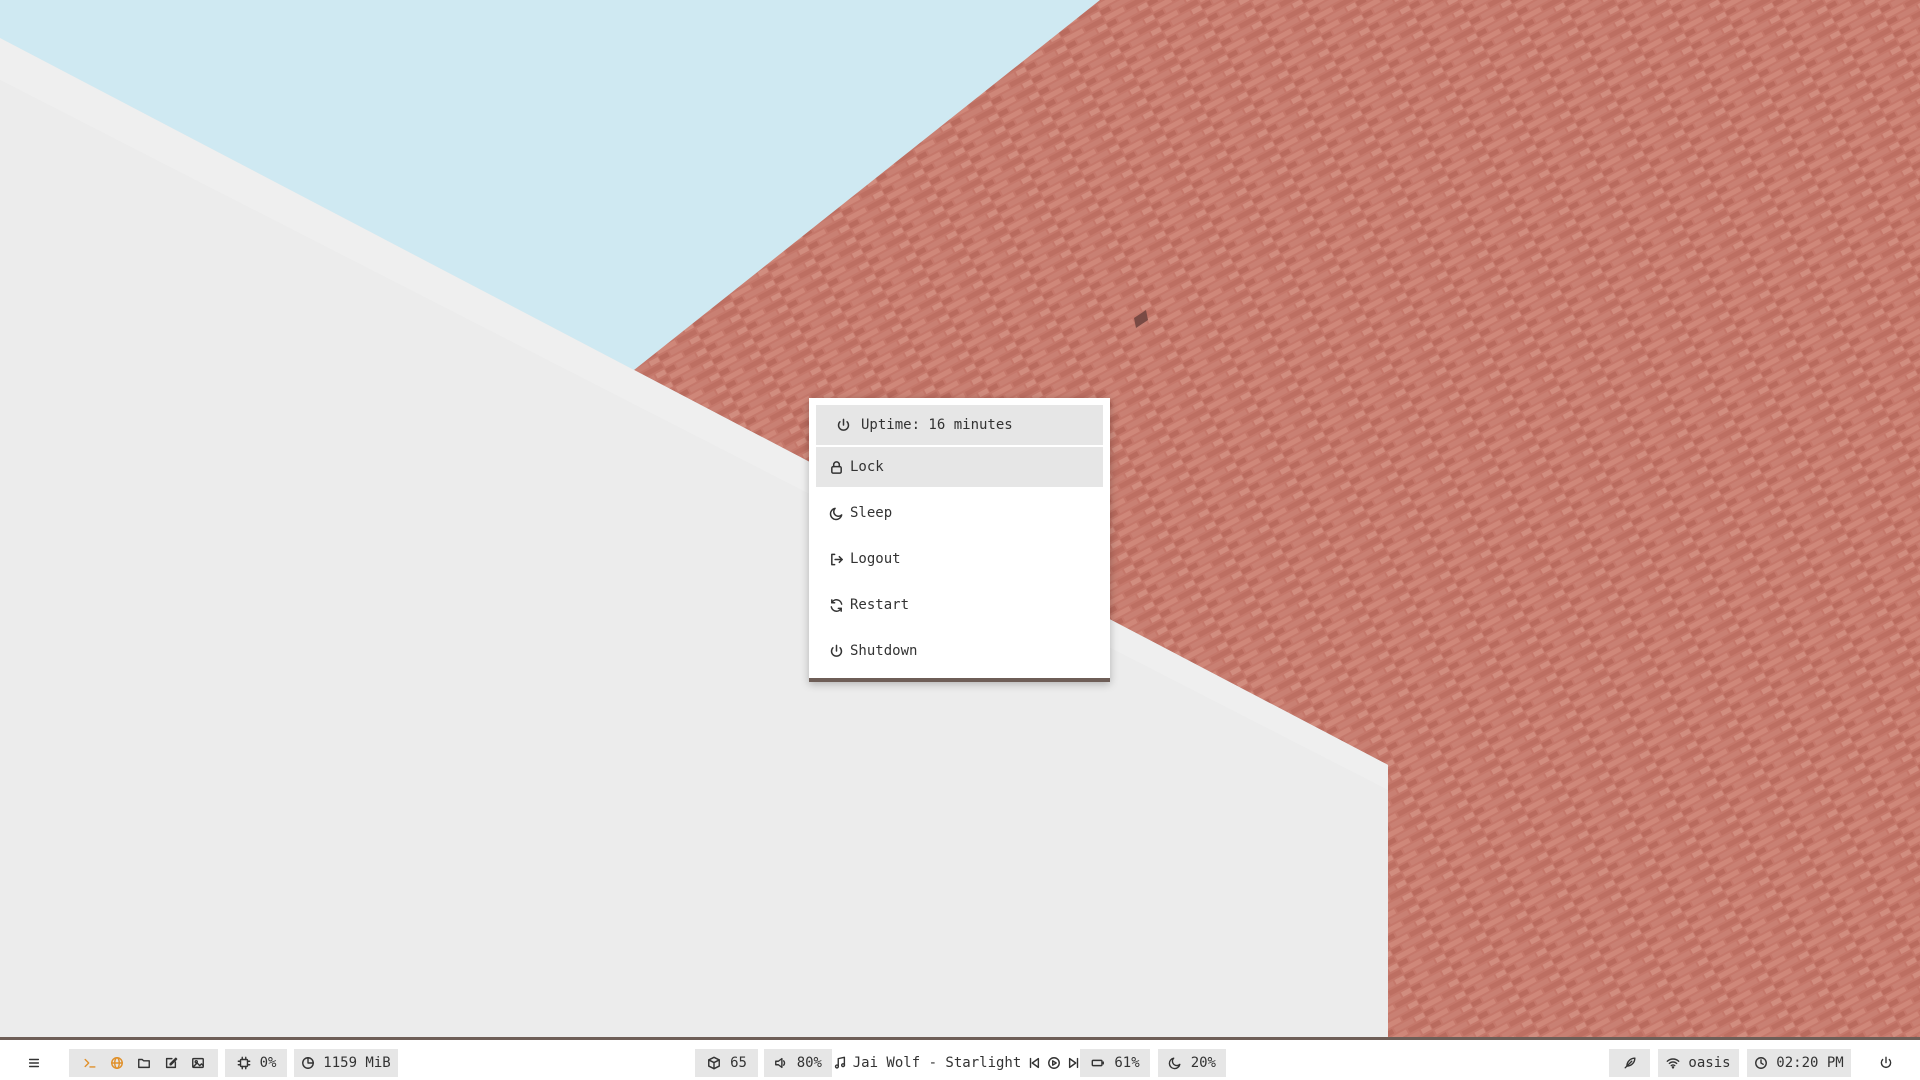  Describe the element at coordinates (714, 1063) in the screenshot. I see `package-icon` at that location.